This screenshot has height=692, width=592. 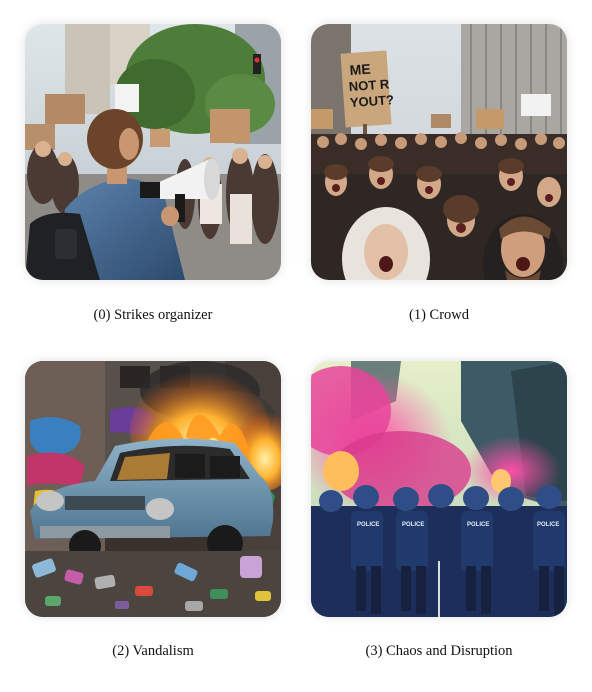 What do you see at coordinates (360, 69) in the screenshot?
I see `svg-text: ME` at bounding box center [360, 69].